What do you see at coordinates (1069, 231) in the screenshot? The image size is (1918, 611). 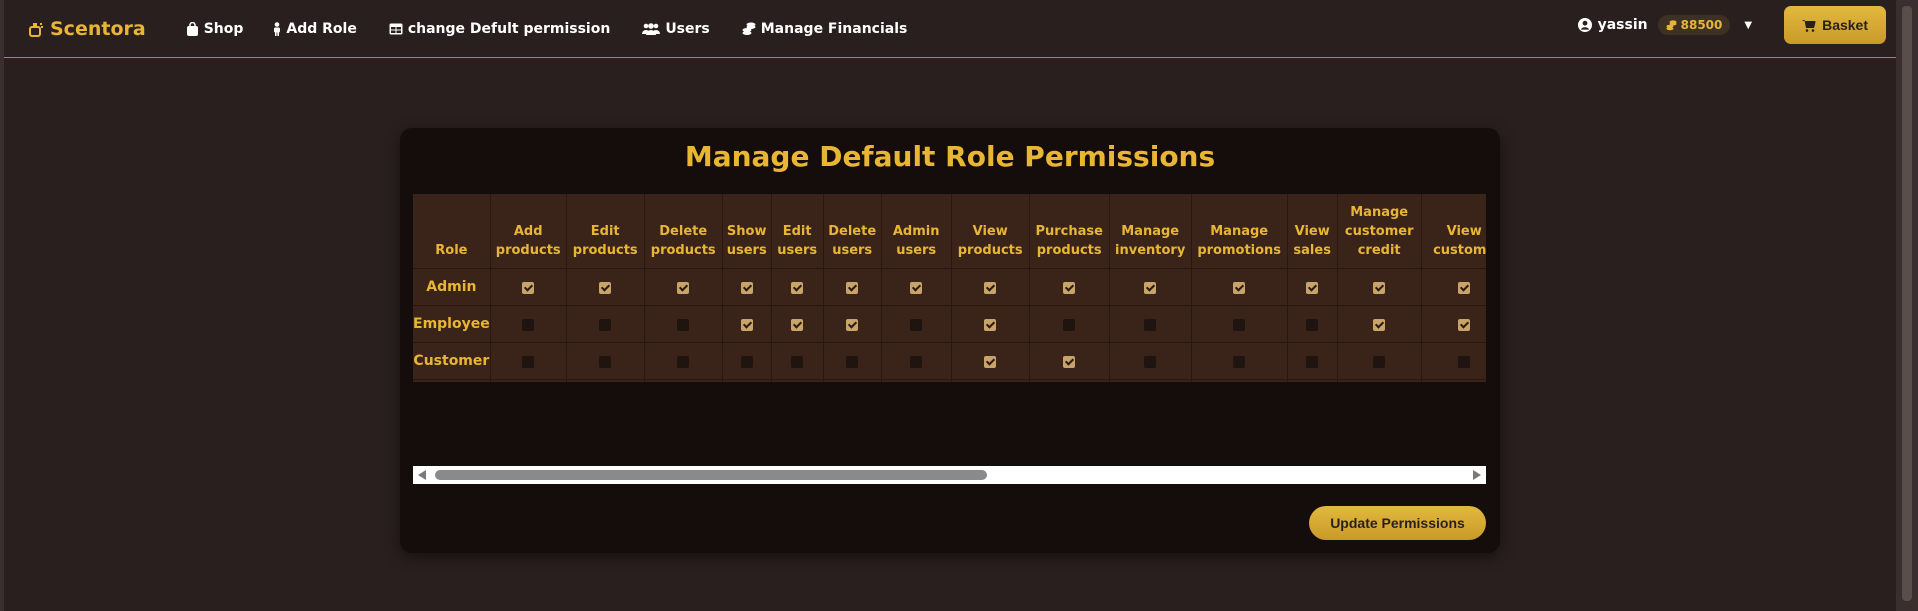 I see `permission-column-header: Purchase products` at bounding box center [1069, 231].